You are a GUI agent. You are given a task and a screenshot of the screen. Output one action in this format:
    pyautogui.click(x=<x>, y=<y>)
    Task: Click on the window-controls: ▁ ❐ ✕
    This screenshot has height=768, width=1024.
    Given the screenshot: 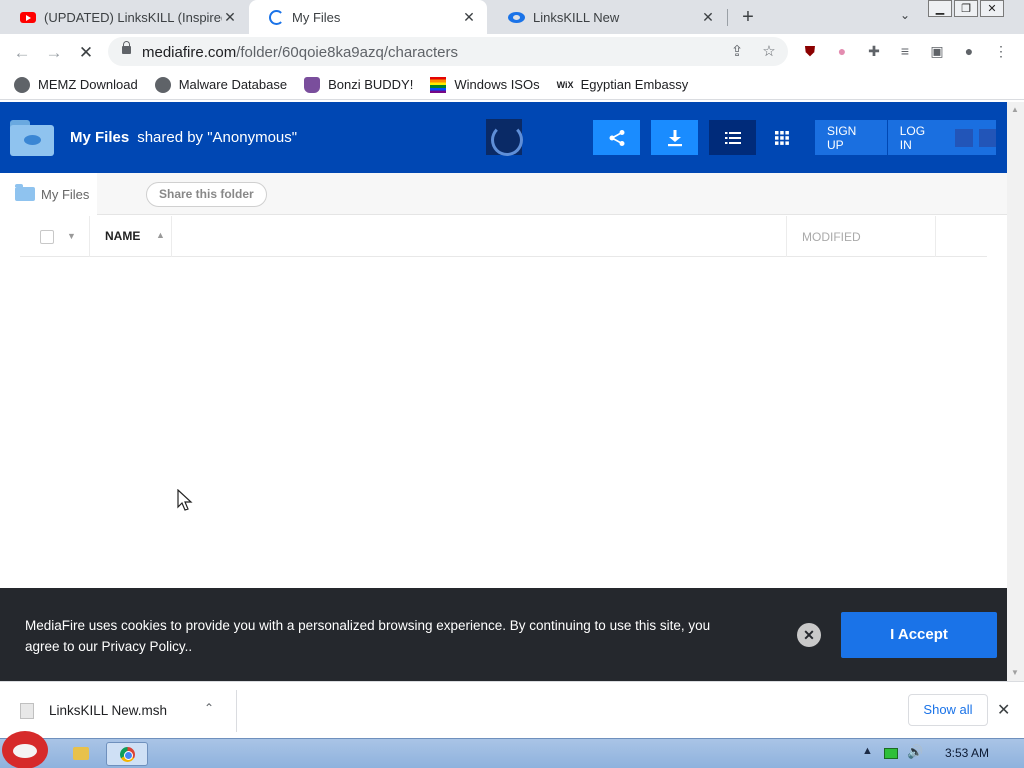 What is the action you would take?
    pyautogui.click(x=967, y=8)
    